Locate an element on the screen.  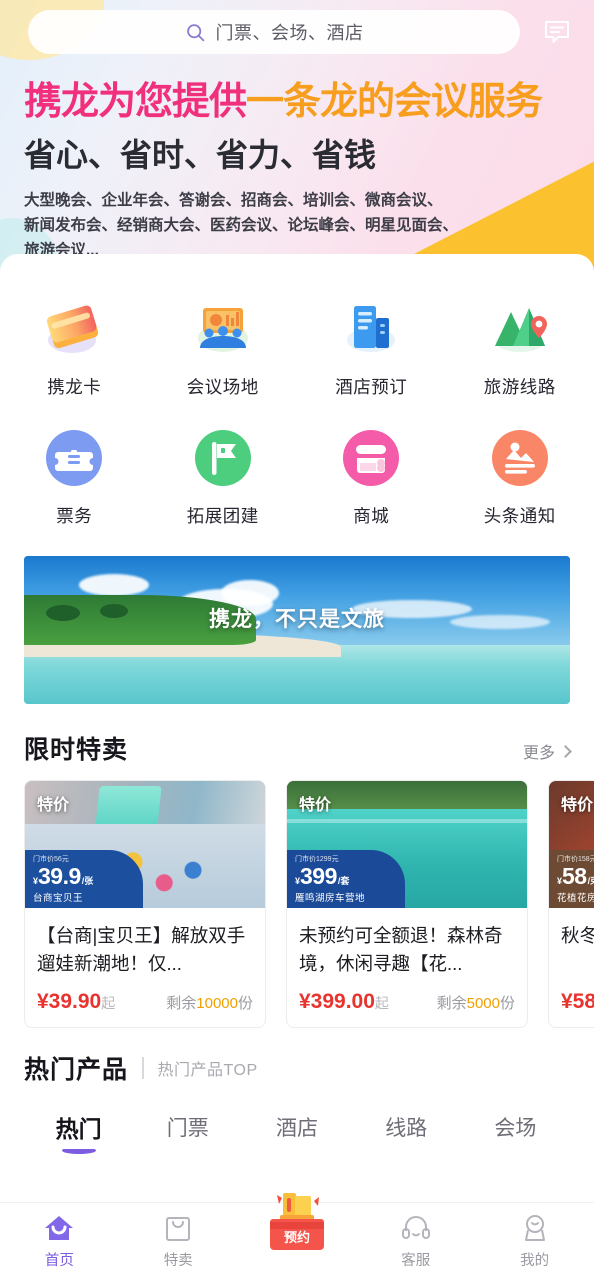
hero-headline: 携龙为您提供一条龙的会议服务 is located at coordinates (283, 102).